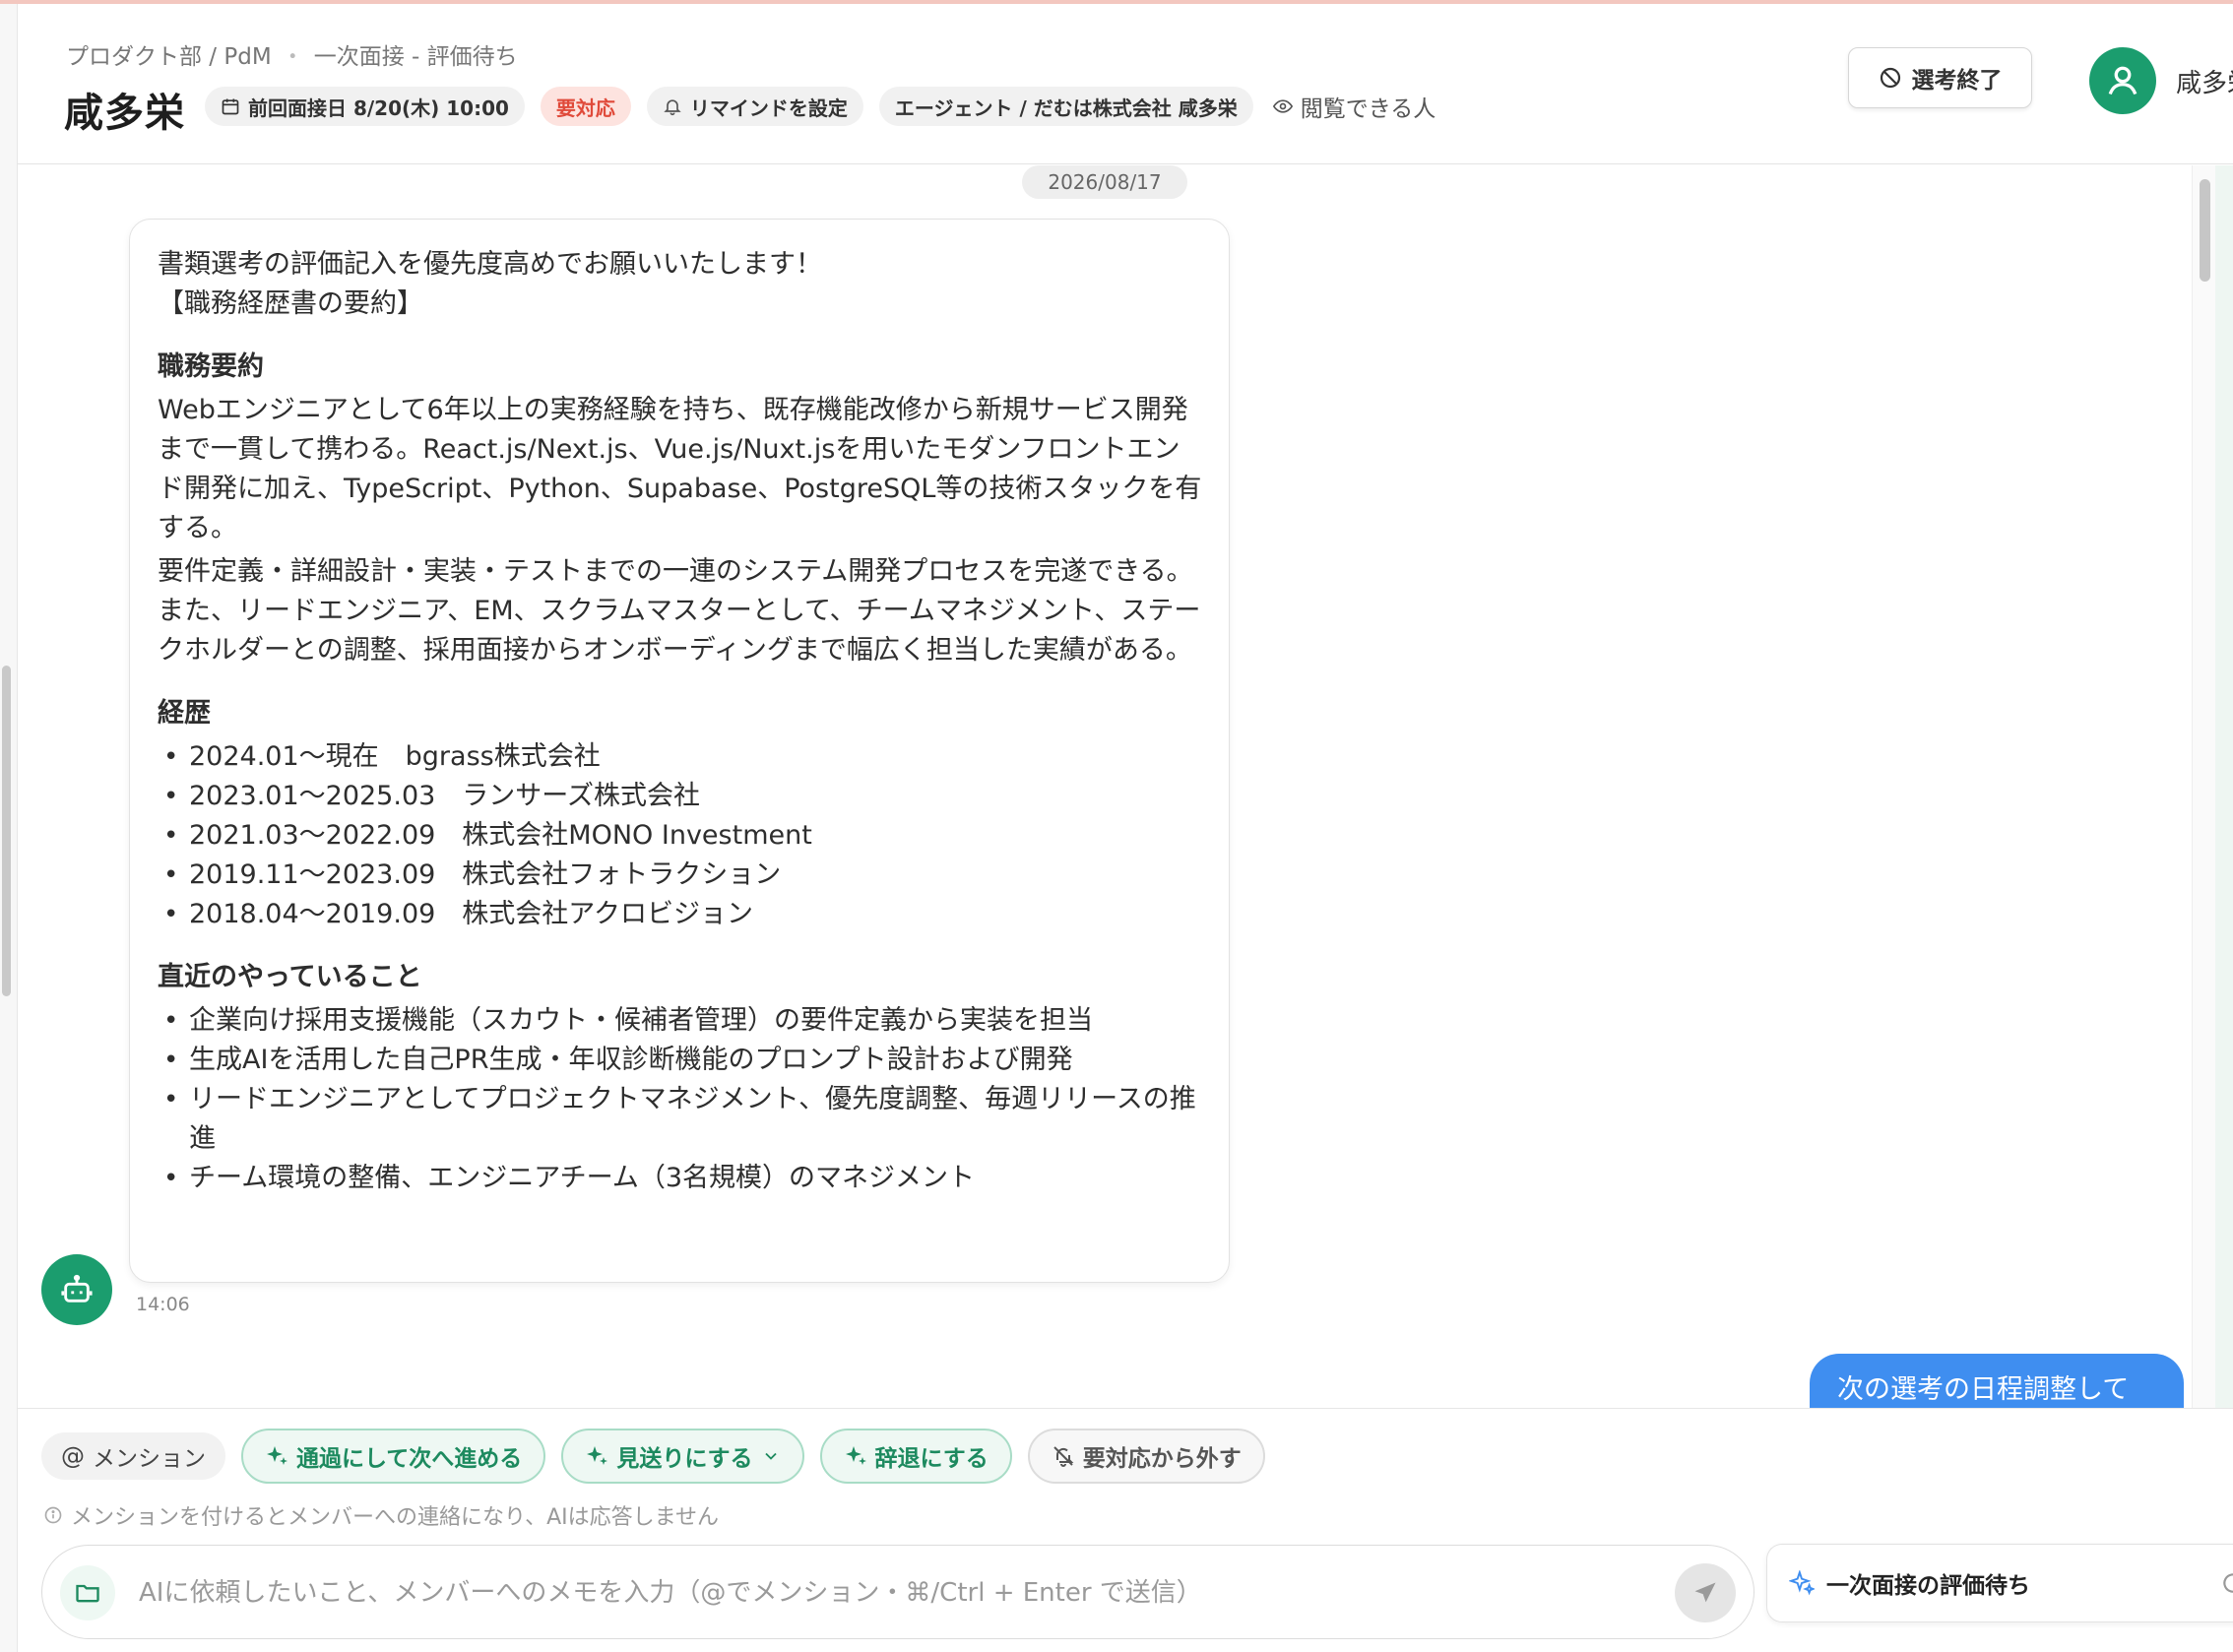  I want to click on urgent-badge: 要対応, so click(585, 106).